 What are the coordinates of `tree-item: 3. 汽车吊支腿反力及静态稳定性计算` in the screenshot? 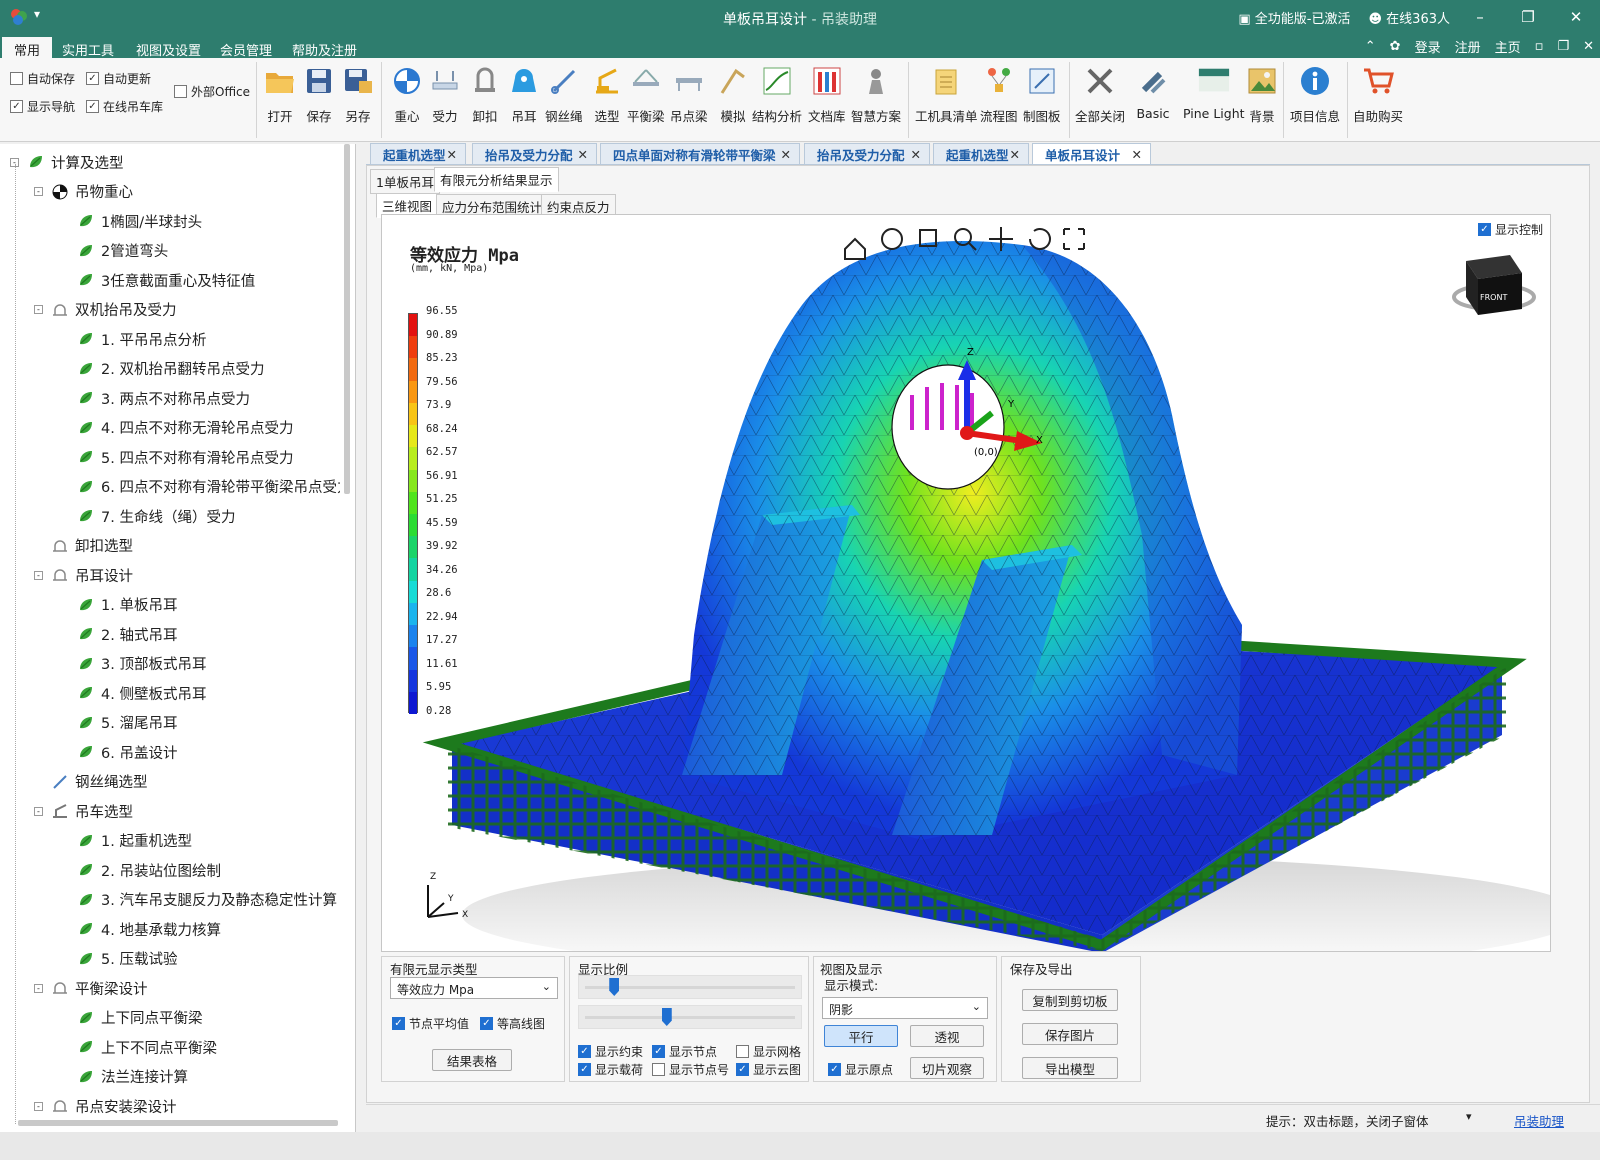 It's located at (198, 900).